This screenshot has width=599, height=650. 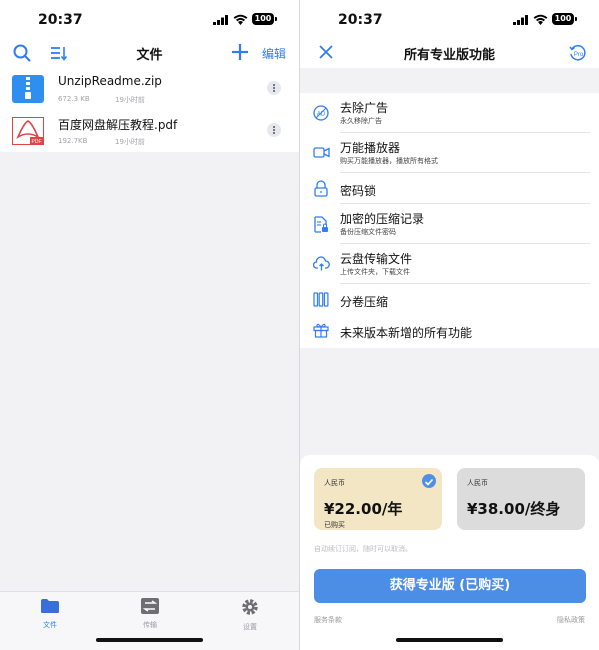 What do you see at coordinates (321, 113) in the screenshot?
I see `no-ads-icon: AD` at bounding box center [321, 113].